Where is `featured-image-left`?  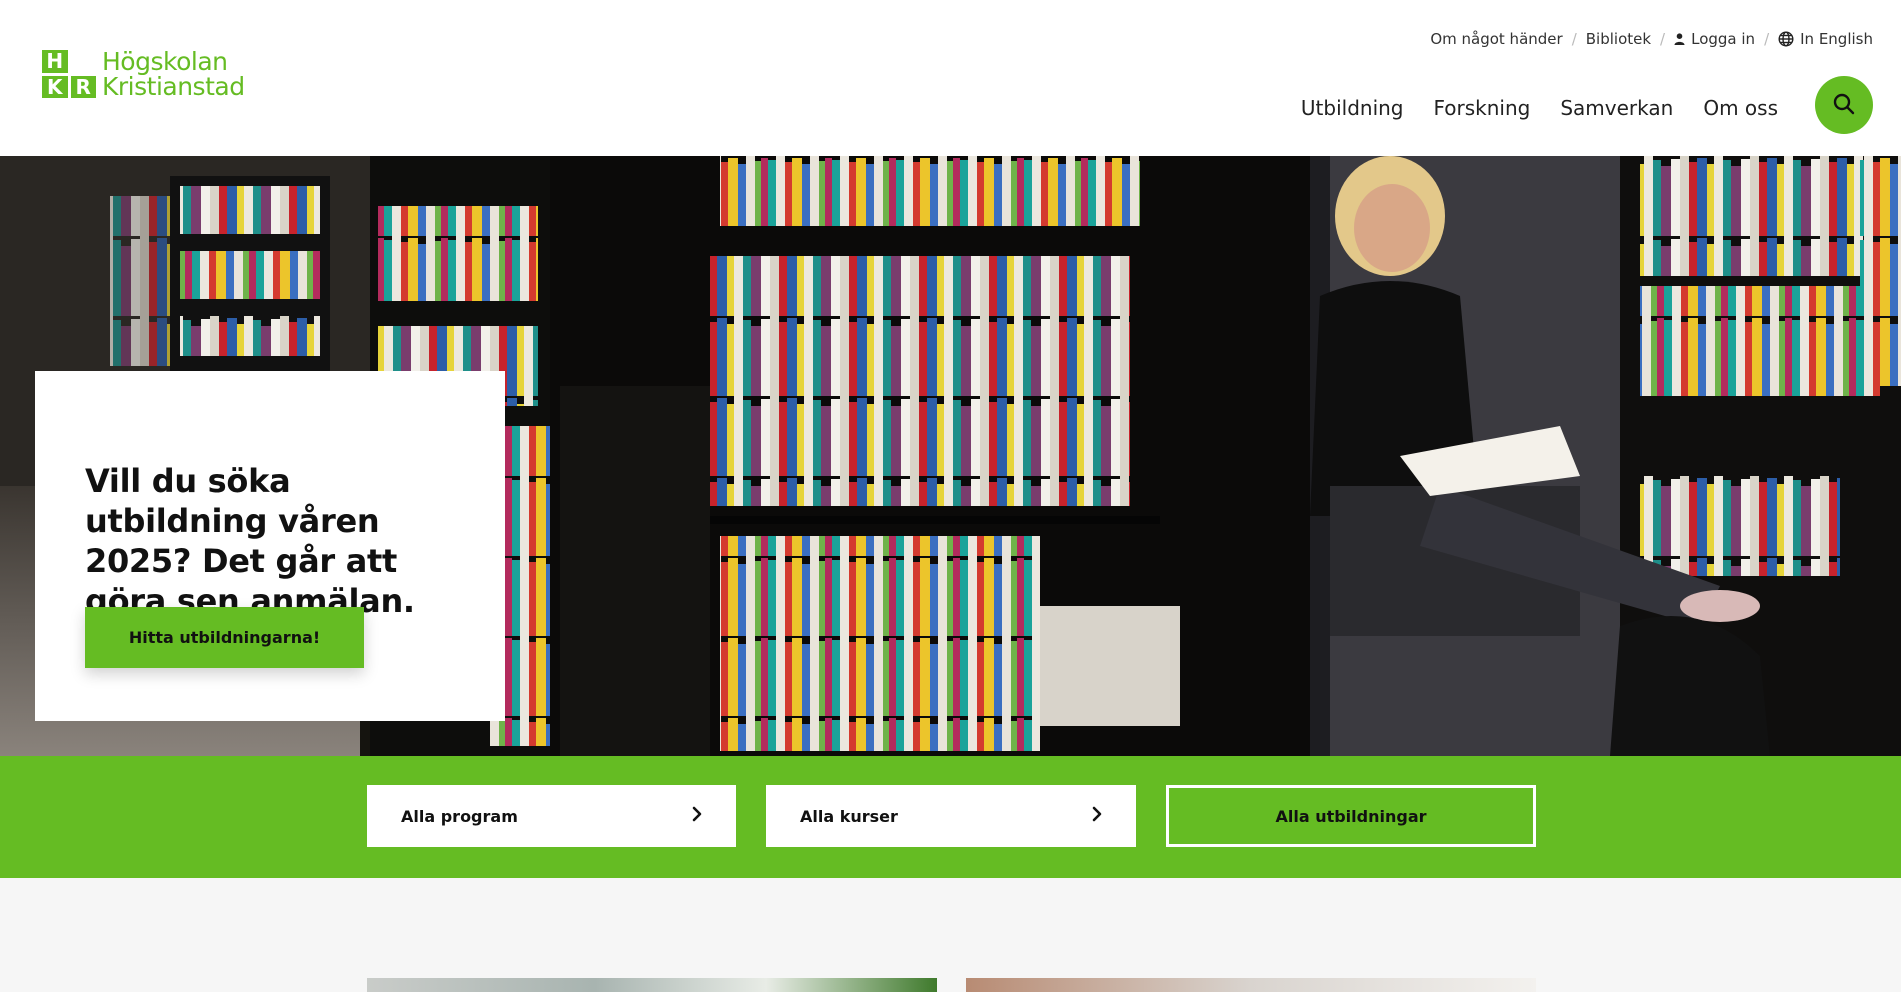 featured-image-left is located at coordinates (652, 985).